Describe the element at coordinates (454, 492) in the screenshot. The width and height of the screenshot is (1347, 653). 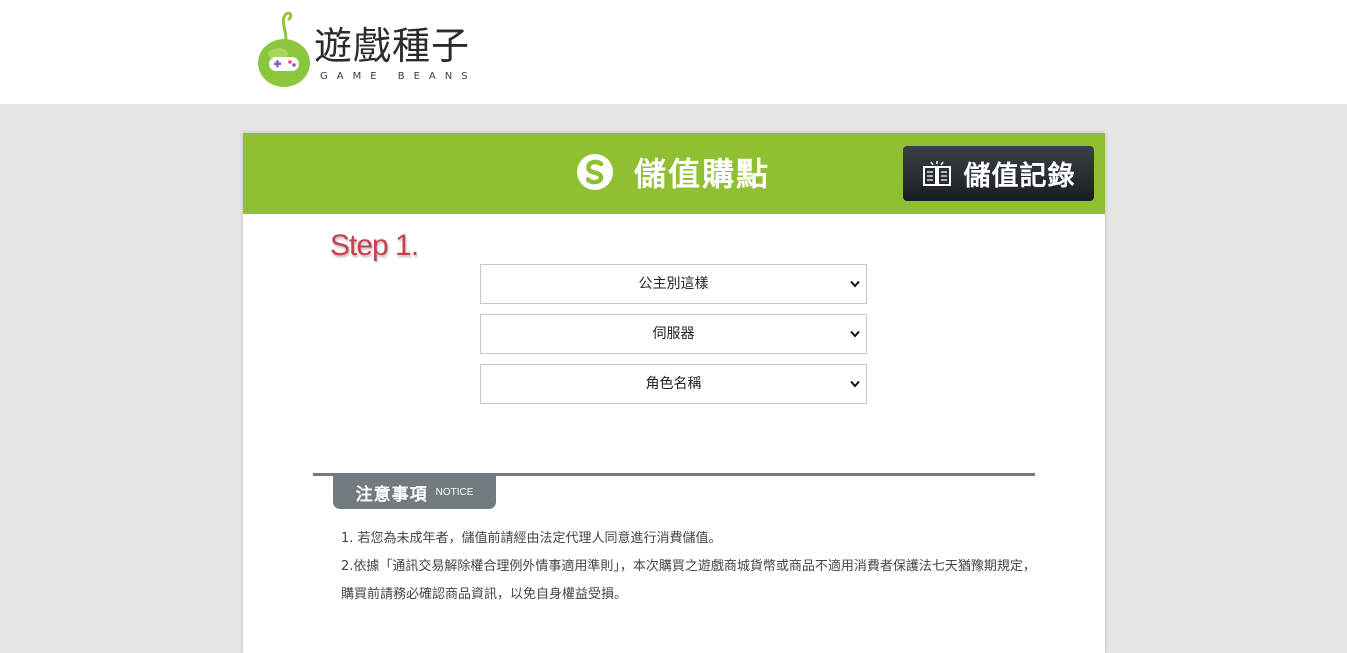
I see `notice-subtitle: NOTICE` at that location.